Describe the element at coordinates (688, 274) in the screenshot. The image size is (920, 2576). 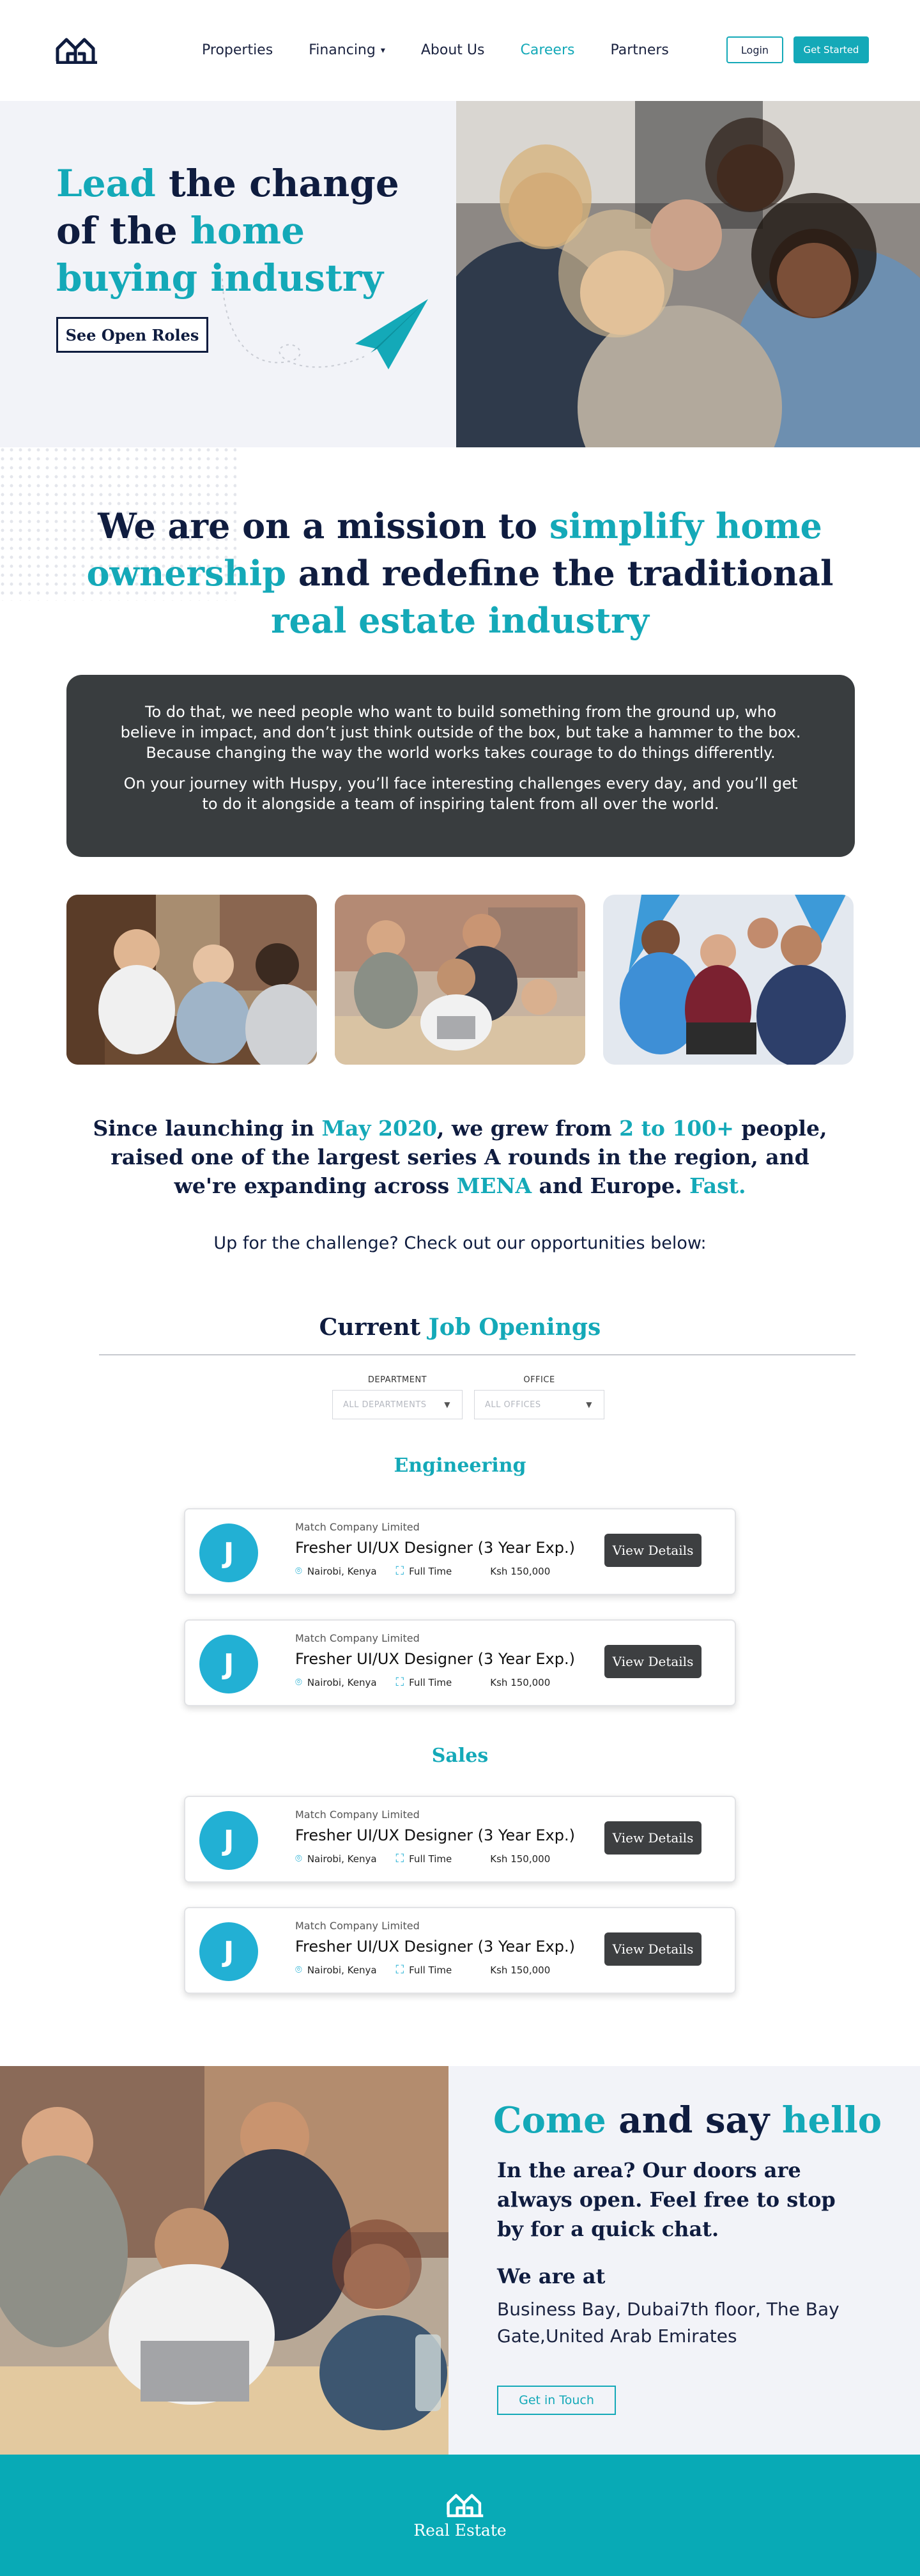
I see `hero-team-photo` at that location.